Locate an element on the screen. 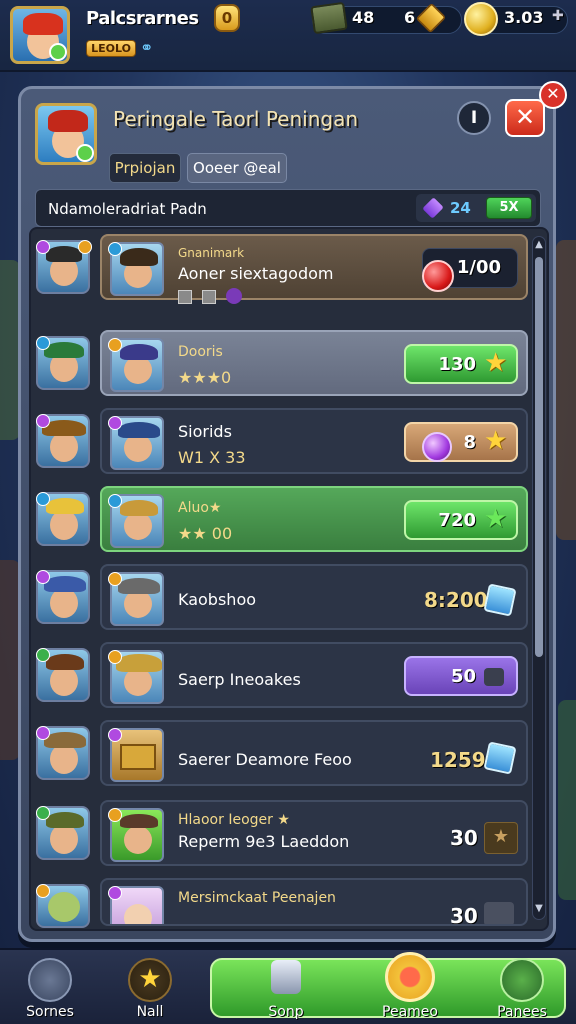  shield-icon is located at coordinates (234, 296).